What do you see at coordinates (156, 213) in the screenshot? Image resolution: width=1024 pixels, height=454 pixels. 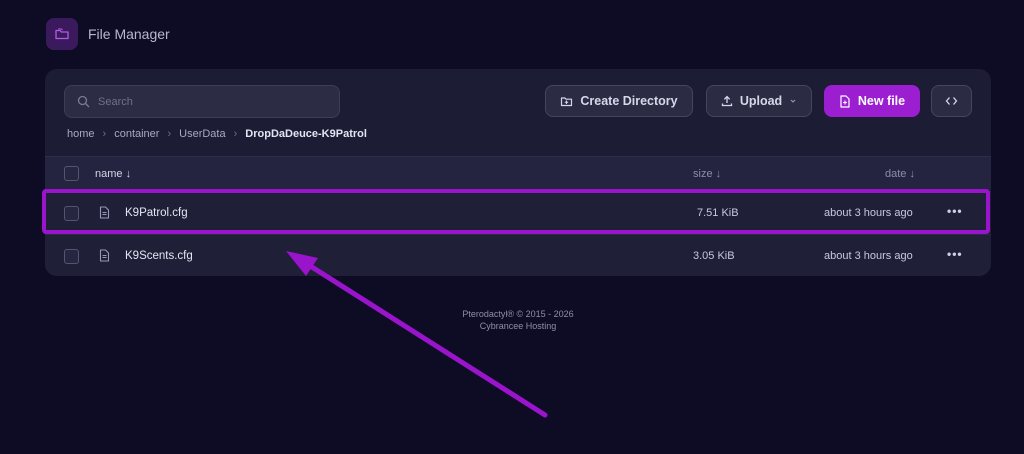 I see `file-name: K9Patrol.cfg` at bounding box center [156, 213].